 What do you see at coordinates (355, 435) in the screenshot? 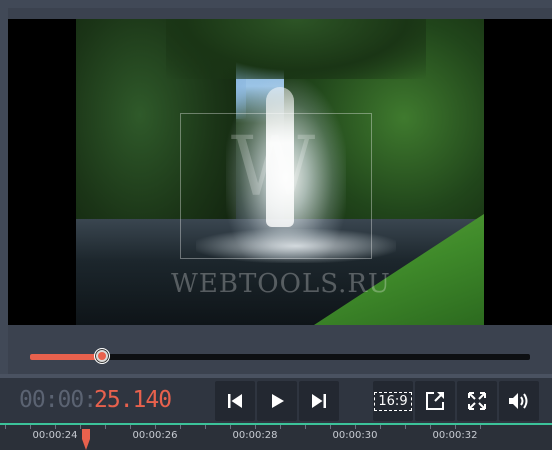
I see `timeline-tick-label: 00:00:30` at bounding box center [355, 435].